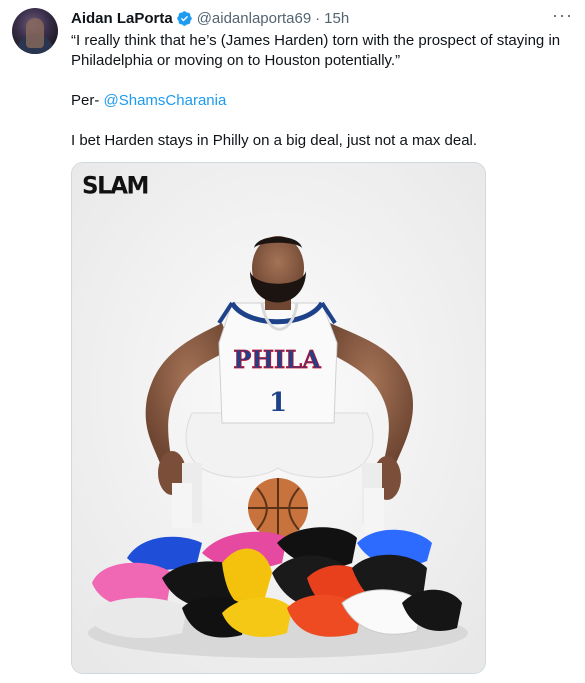  What do you see at coordinates (278, 403) in the screenshot?
I see `jersey-number: 1` at bounding box center [278, 403].